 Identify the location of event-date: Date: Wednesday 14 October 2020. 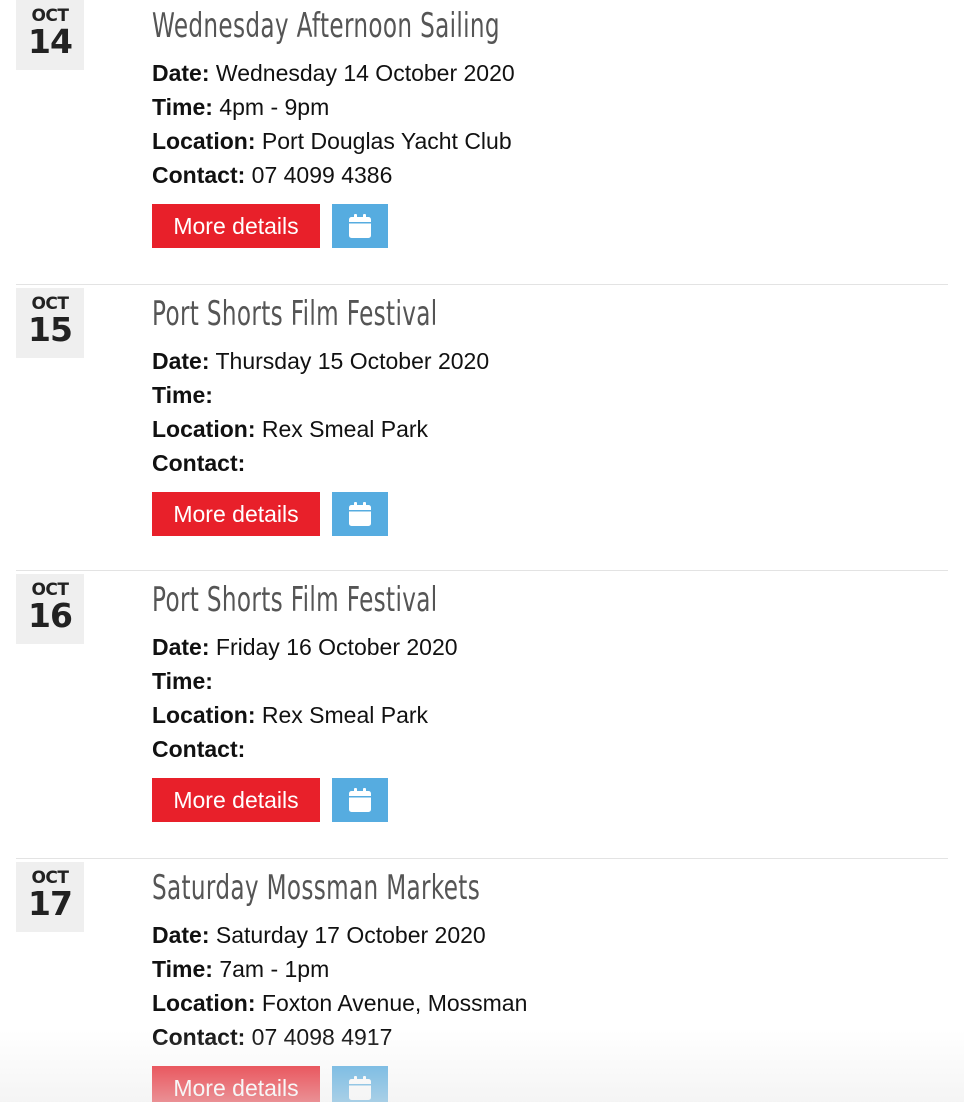
(333, 73).